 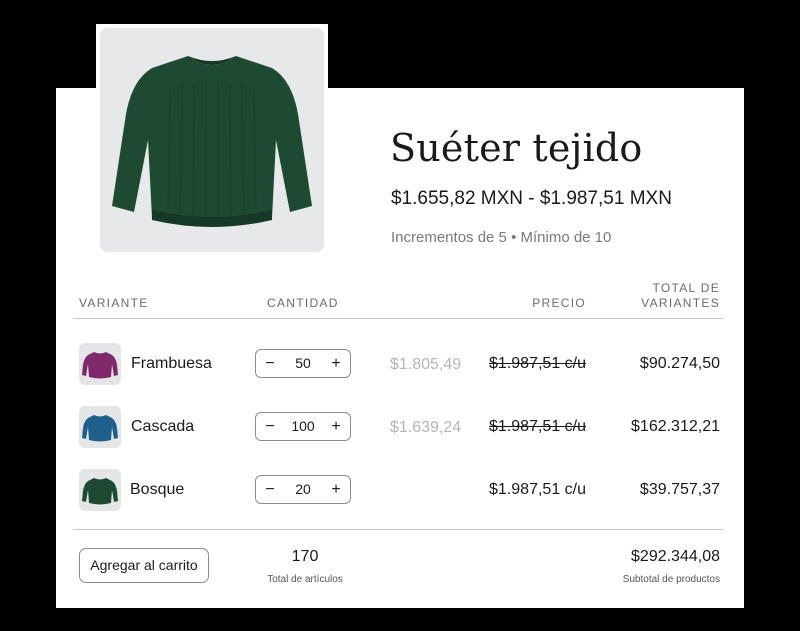 I want to click on variant-thumbnail-cascada, so click(x=100, y=427).